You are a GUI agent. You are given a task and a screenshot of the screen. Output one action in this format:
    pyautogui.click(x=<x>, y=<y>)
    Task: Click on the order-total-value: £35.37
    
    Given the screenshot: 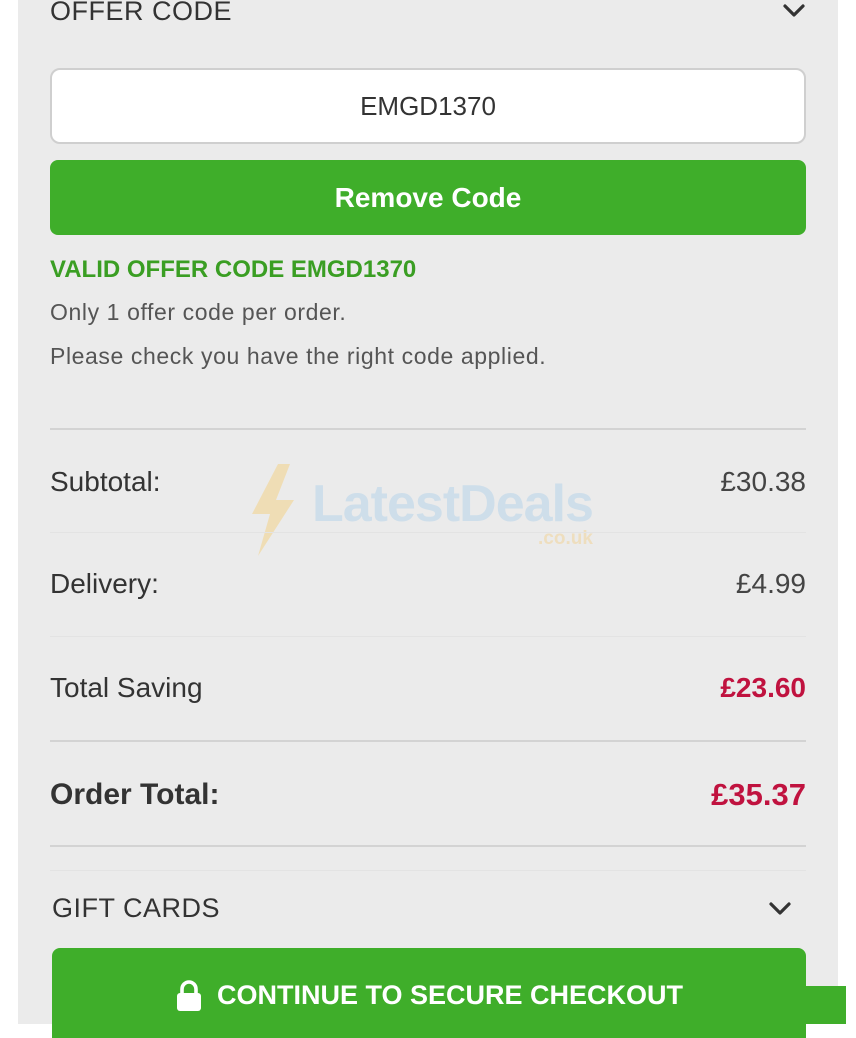 What is the action you would take?
    pyautogui.click(x=758, y=794)
    